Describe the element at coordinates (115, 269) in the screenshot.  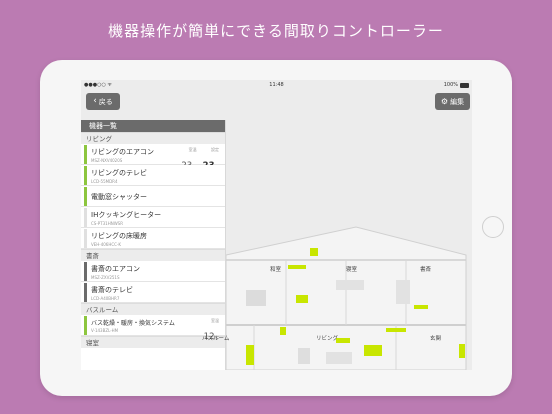
I see `device-name: 書斎のエアコン` at that location.